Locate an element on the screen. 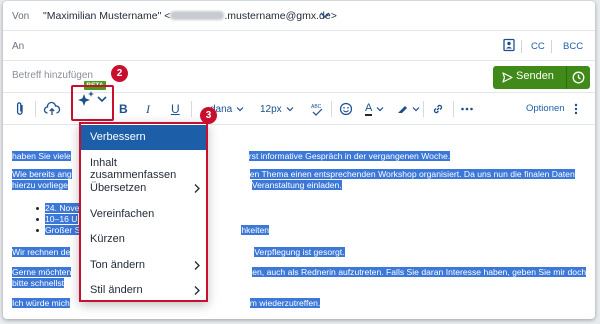 This screenshot has height=324, width=600. spellcheck-icon: ABC is located at coordinates (317, 109).